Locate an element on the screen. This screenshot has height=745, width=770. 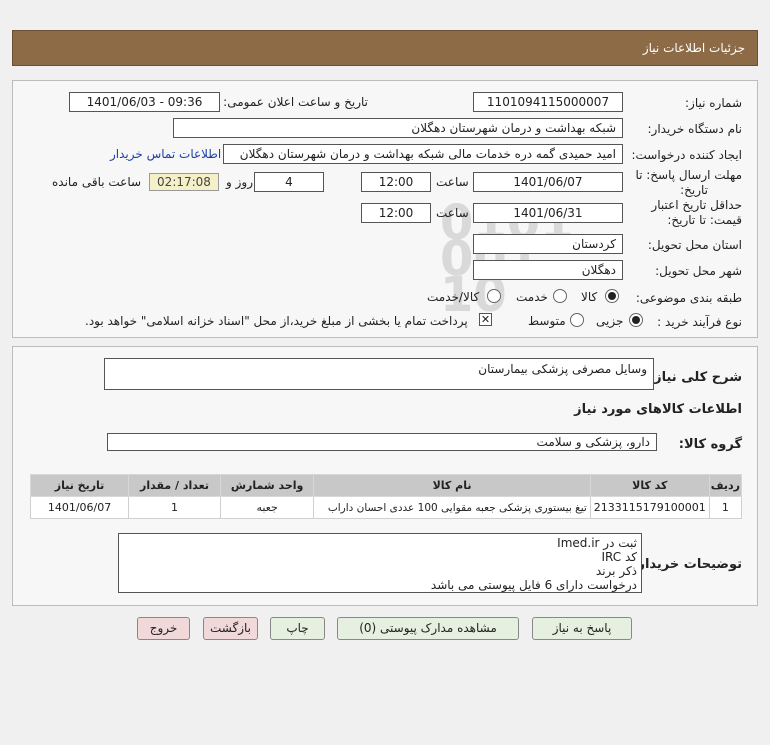
category-label: طبقه بندی موضوعی: is located at coordinates (688, 298).